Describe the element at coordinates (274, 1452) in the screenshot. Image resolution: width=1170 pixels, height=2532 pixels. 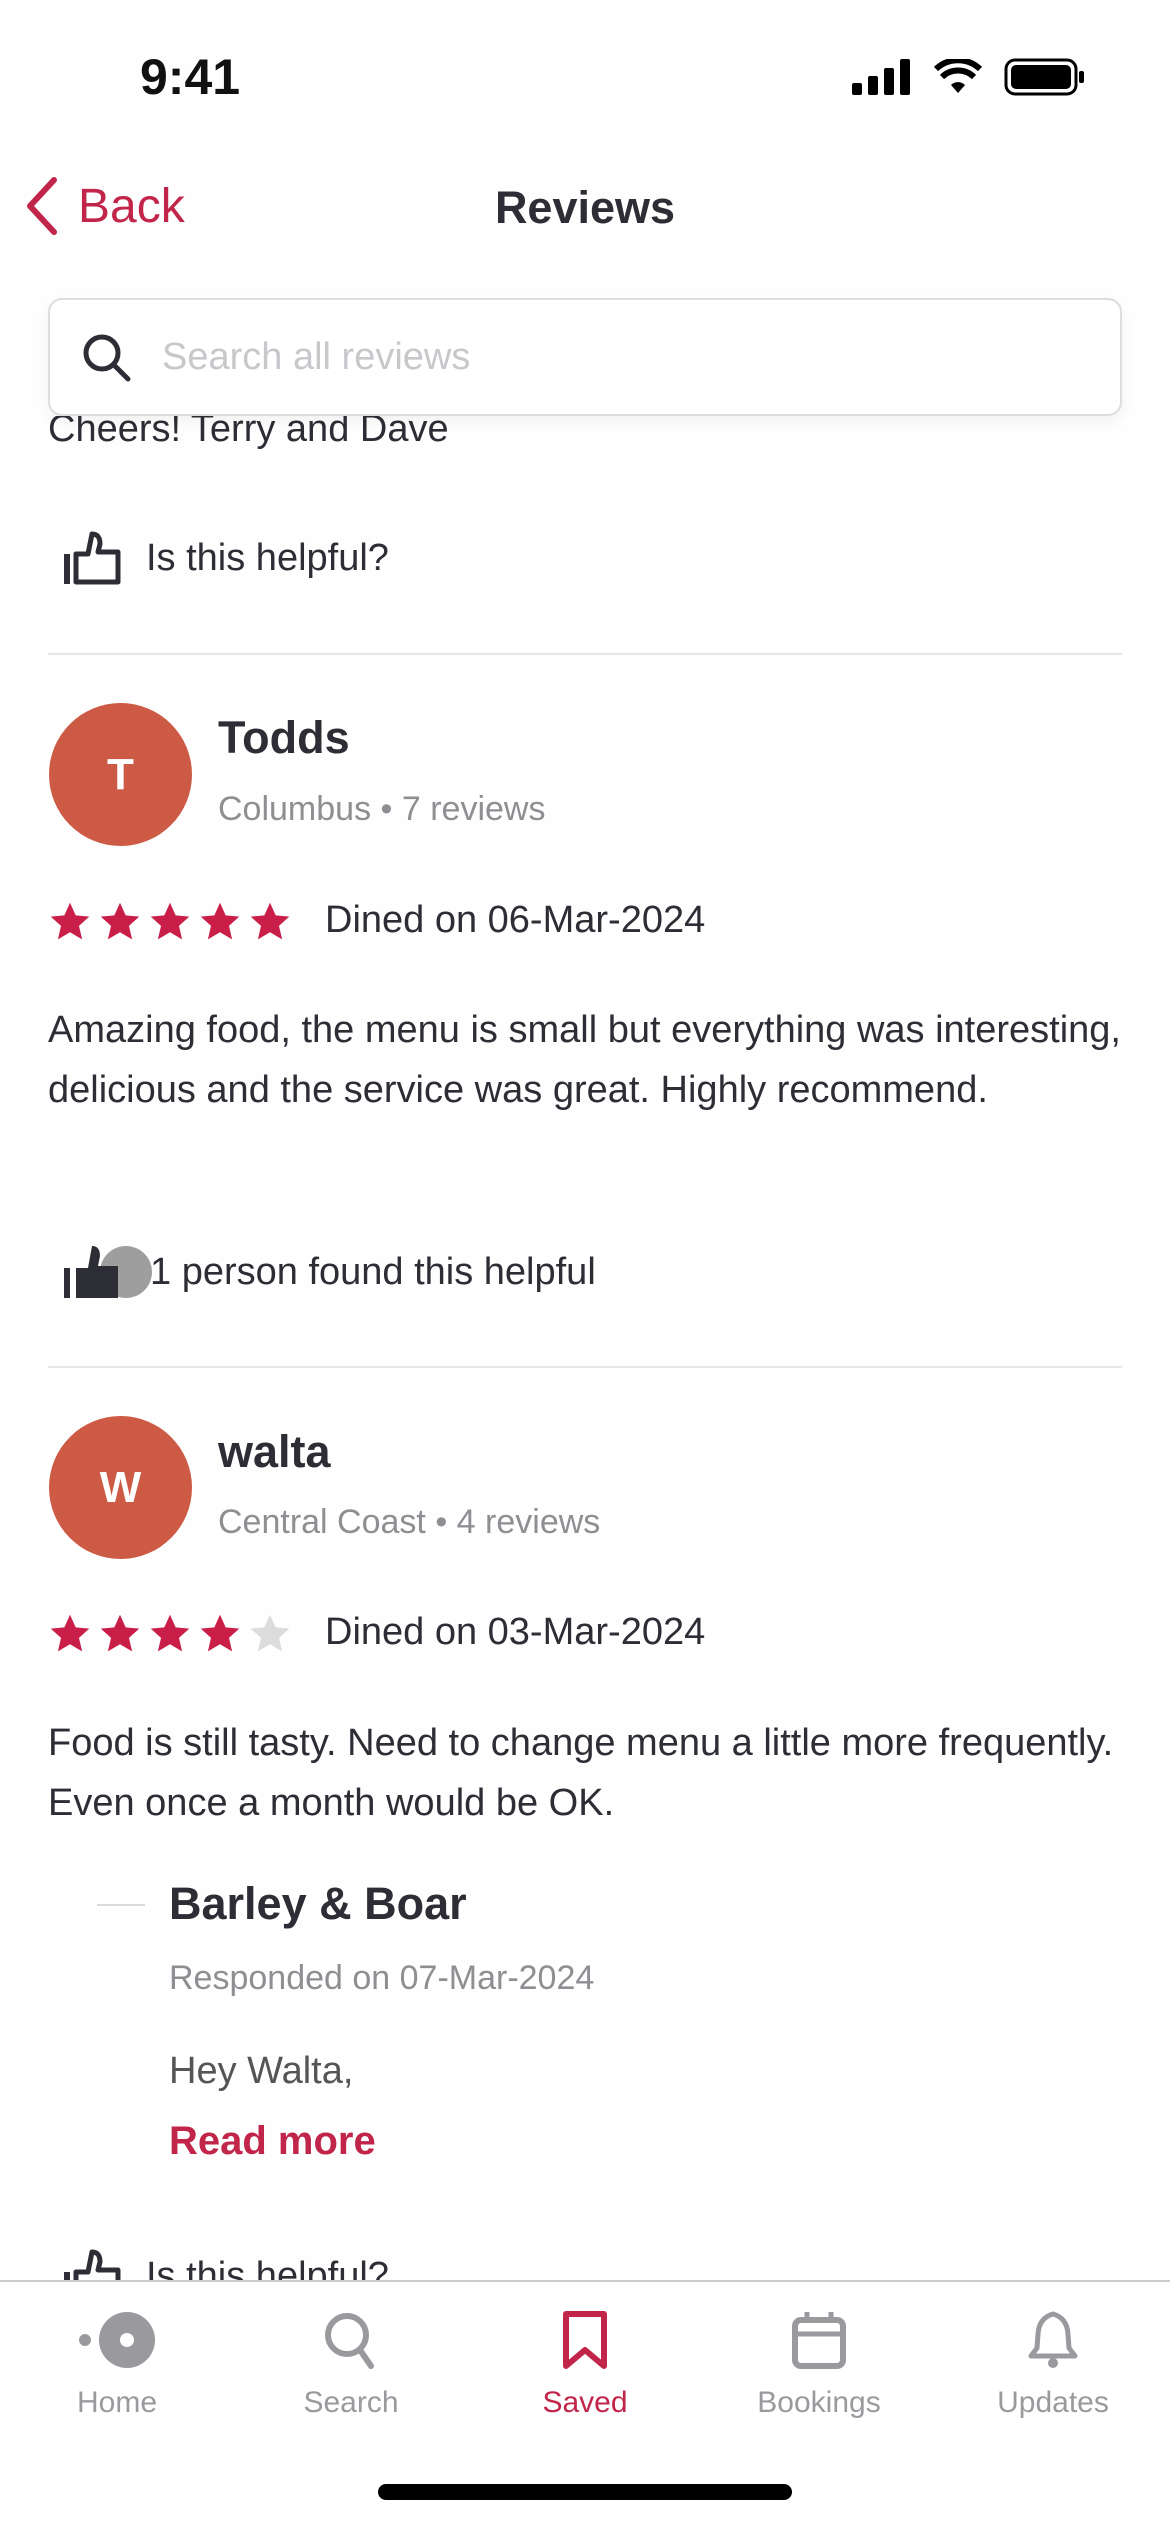
I see `reviewer-name: walta` at that location.